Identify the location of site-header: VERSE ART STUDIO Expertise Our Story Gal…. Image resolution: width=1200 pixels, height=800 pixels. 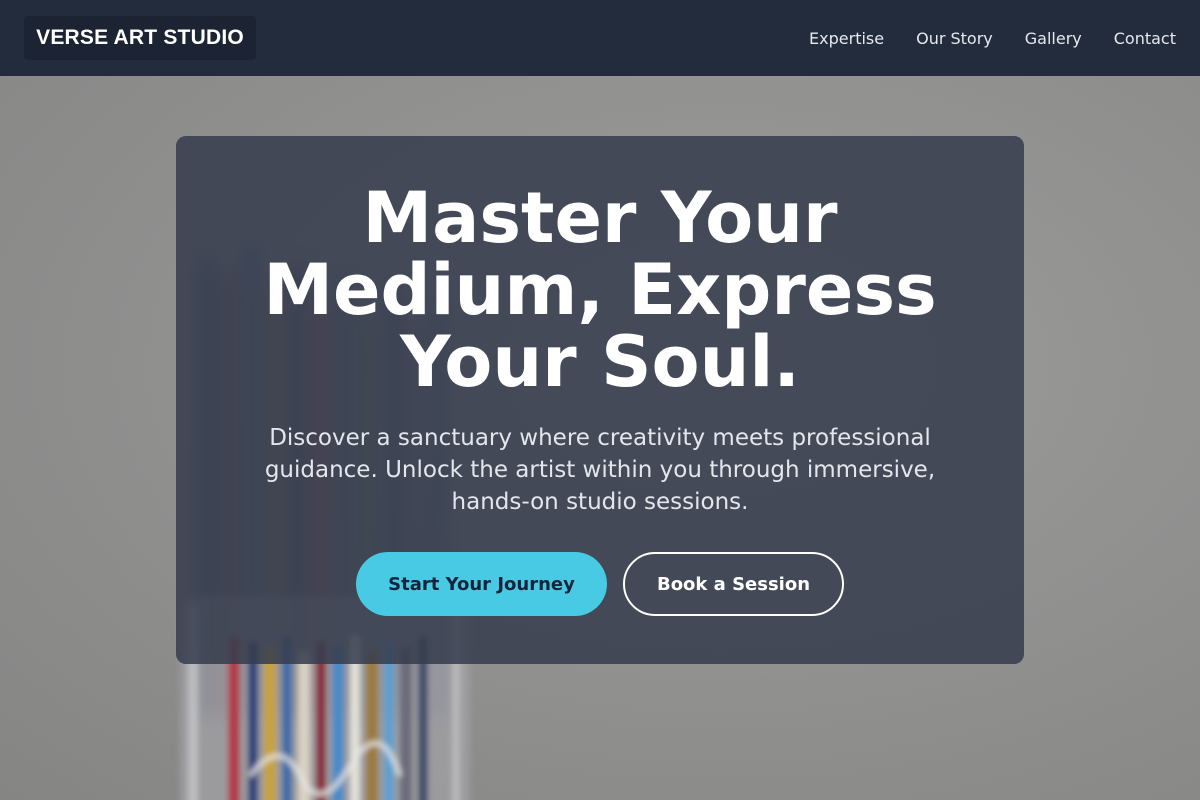
(600, 38).